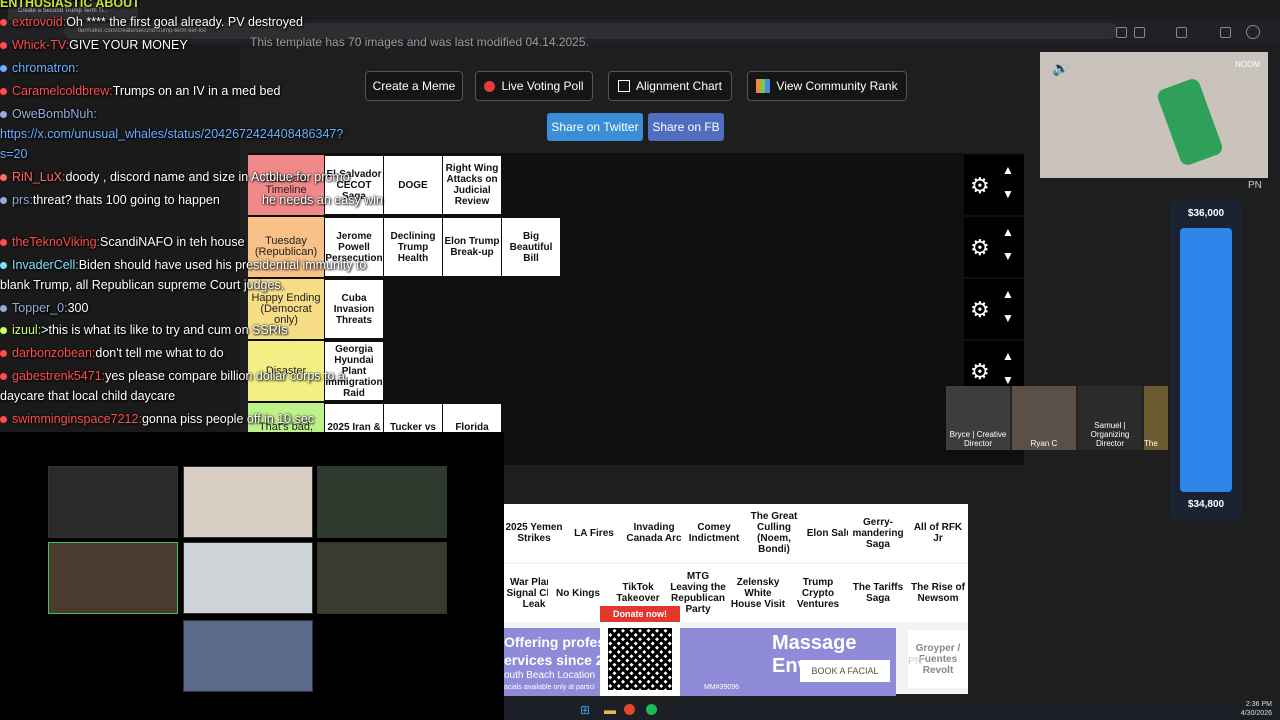 This screenshot has width=1280, height=720. I want to click on community-rank-button: View Community Rank, so click(827, 86).